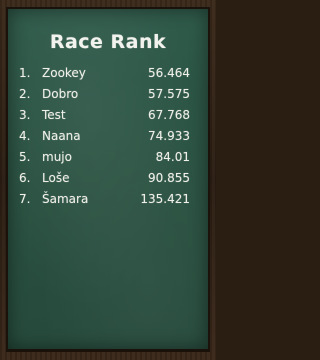 This screenshot has width=320, height=360. I want to click on ranking-row: 7. Šamara 135.421, so click(108, 200).